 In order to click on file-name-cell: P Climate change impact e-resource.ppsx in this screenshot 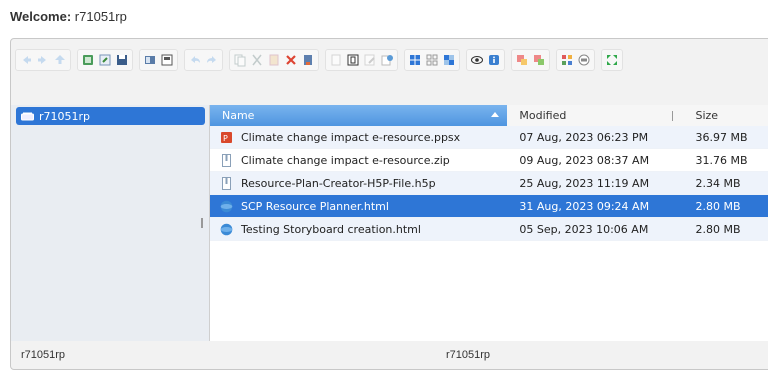, I will do `click(358, 137)`.